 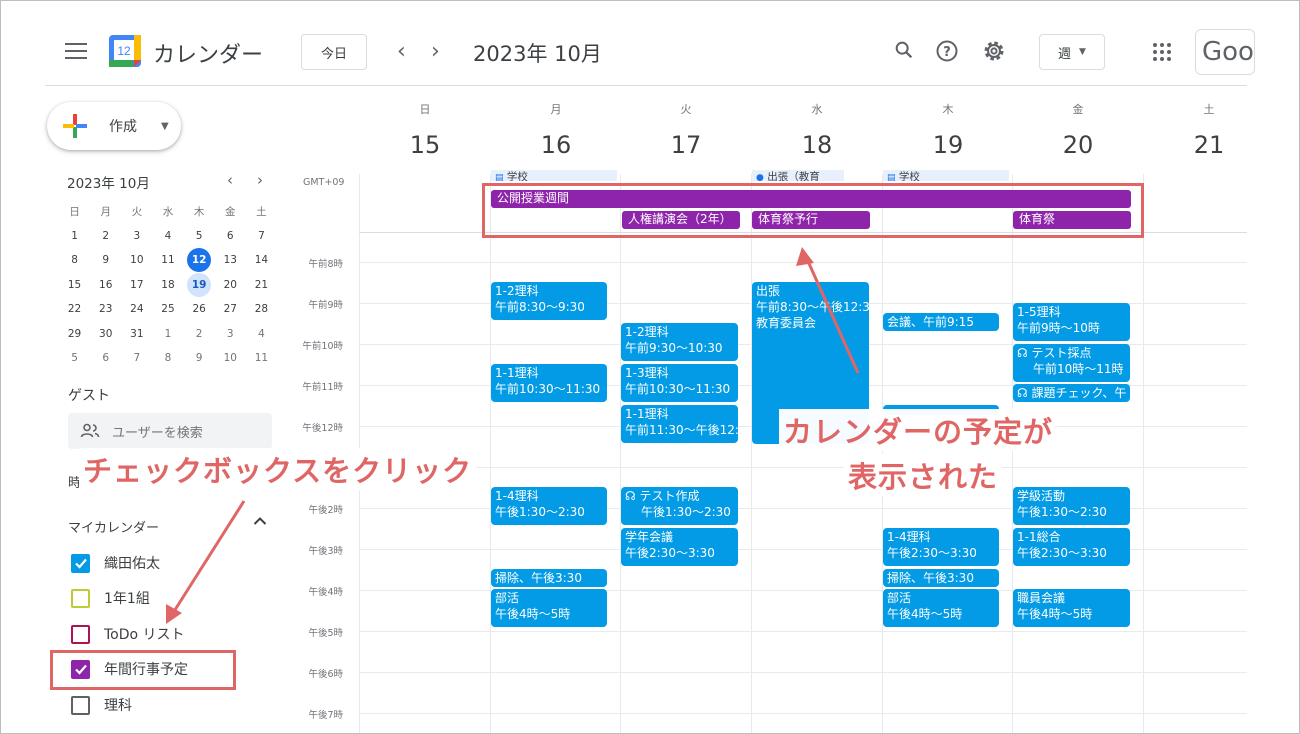 What do you see at coordinates (1209, 130) in the screenshot?
I see `day-column-header: 土 21` at bounding box center [1209, 130].